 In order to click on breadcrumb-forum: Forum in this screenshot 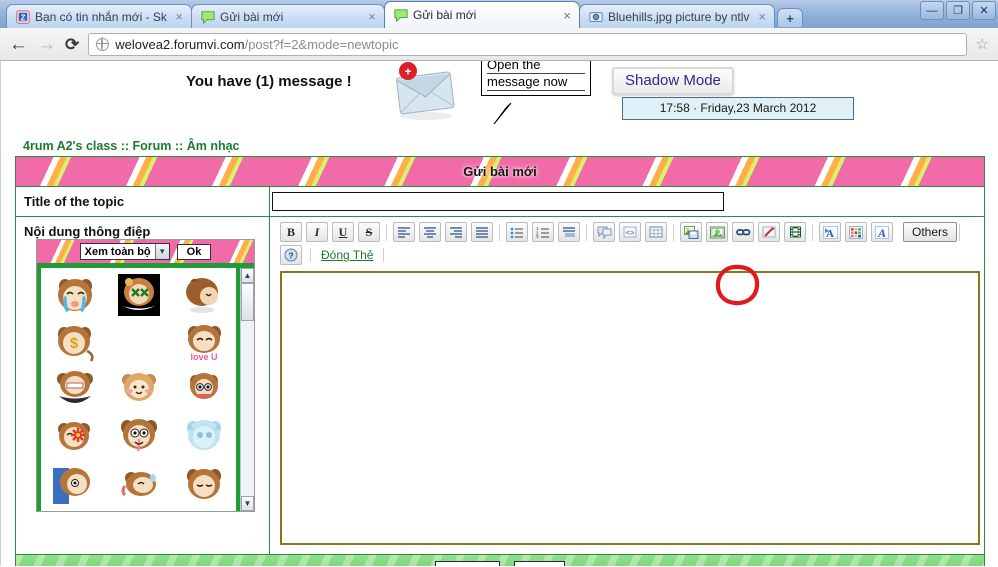, I will do `click(152, 146)`.